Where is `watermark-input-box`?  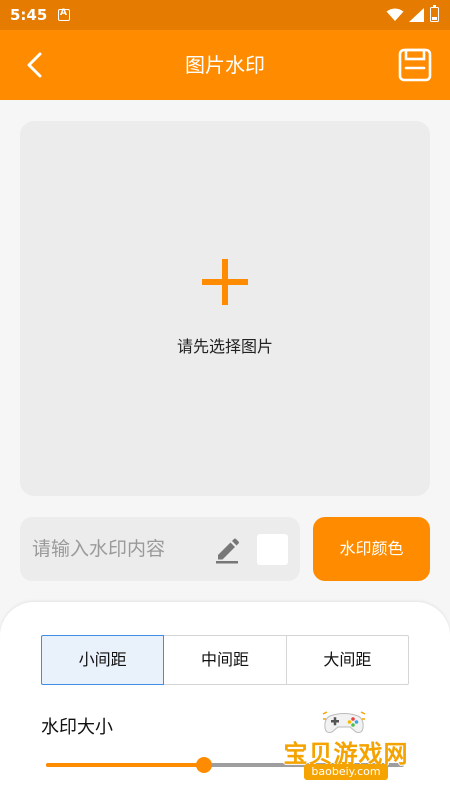
watermark-input-box is located at coordinates (160, 549).